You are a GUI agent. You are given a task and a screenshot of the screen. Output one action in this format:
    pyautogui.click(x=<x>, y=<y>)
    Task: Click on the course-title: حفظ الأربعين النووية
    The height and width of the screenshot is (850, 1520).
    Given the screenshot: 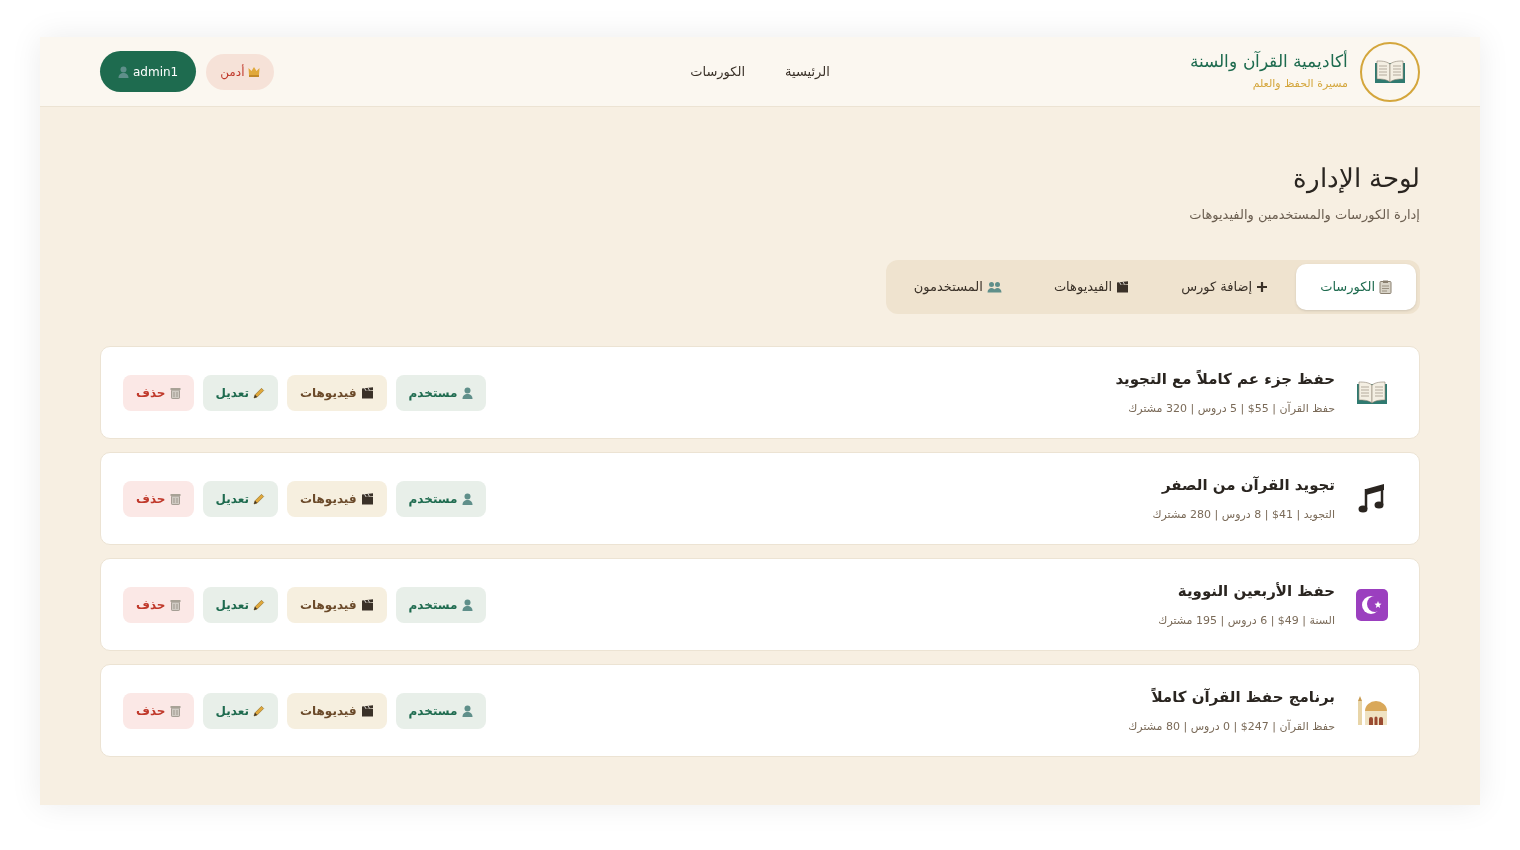 What is the action you would take?
    pyautogui.click(x=1255, y=591)
    